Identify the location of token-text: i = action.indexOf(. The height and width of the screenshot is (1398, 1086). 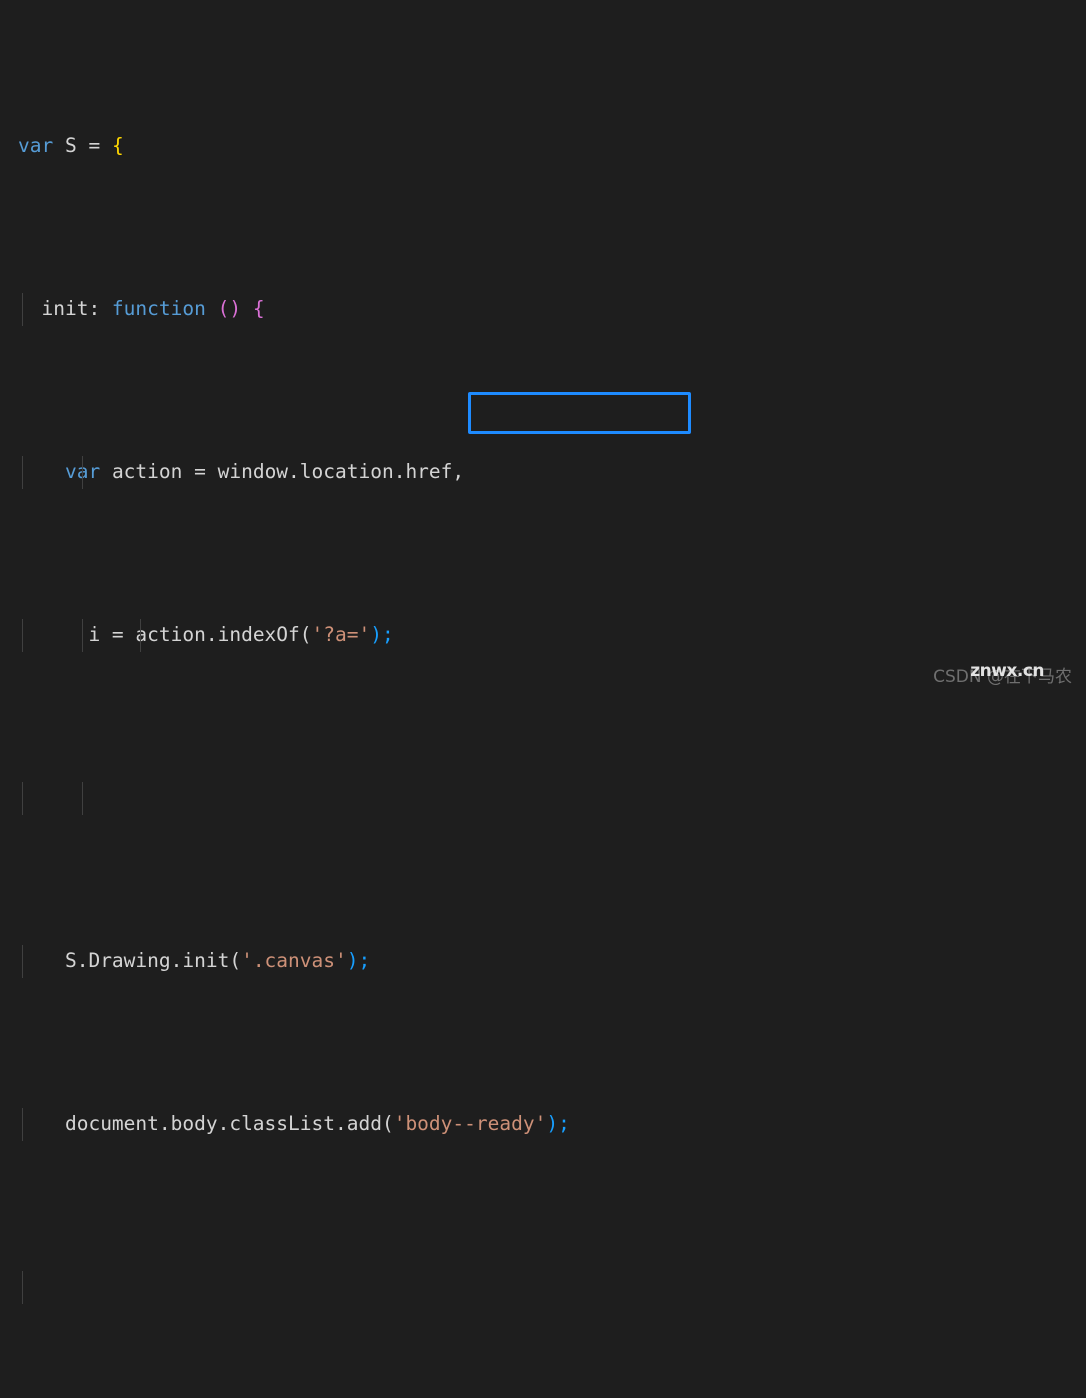
(200, 635).